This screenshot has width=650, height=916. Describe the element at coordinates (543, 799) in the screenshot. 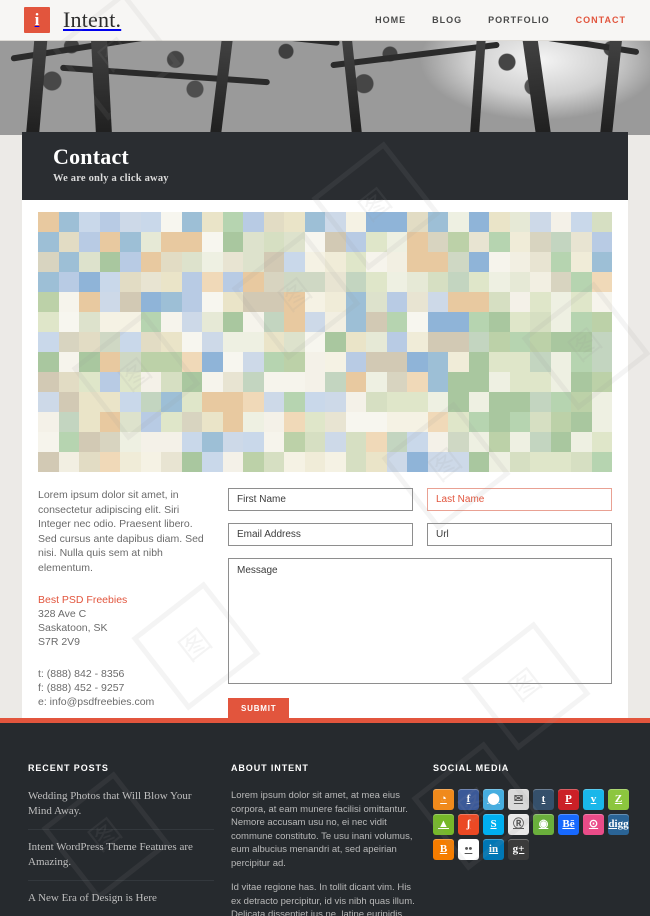

I see `tumblr-icon: t` at that location.